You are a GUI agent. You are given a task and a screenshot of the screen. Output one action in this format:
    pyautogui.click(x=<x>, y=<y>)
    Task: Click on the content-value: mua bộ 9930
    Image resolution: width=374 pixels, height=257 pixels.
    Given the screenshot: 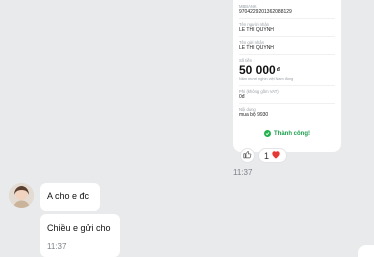 What is the action you would take?
    pyautogui.click(x=254, y=115)
    